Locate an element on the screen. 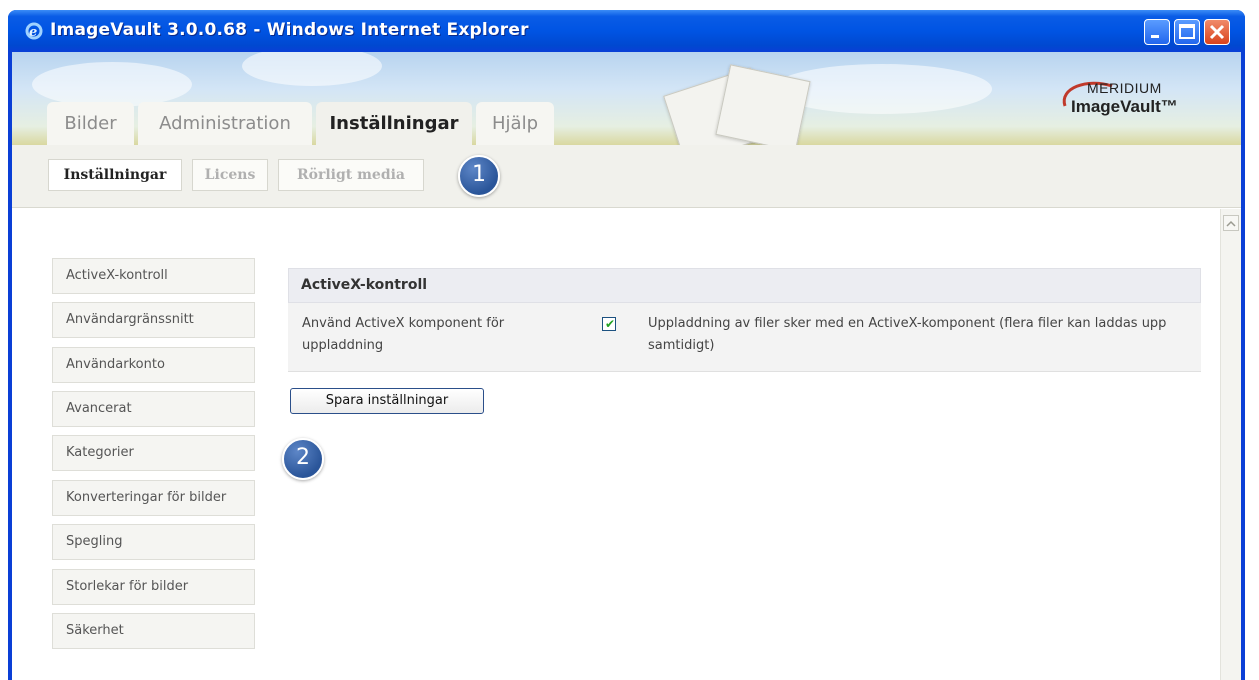 The height and width of the screenshot is (680, 1259). menu-item-storlekar: Storlekar för bilder is located at coordinates (153, 587).